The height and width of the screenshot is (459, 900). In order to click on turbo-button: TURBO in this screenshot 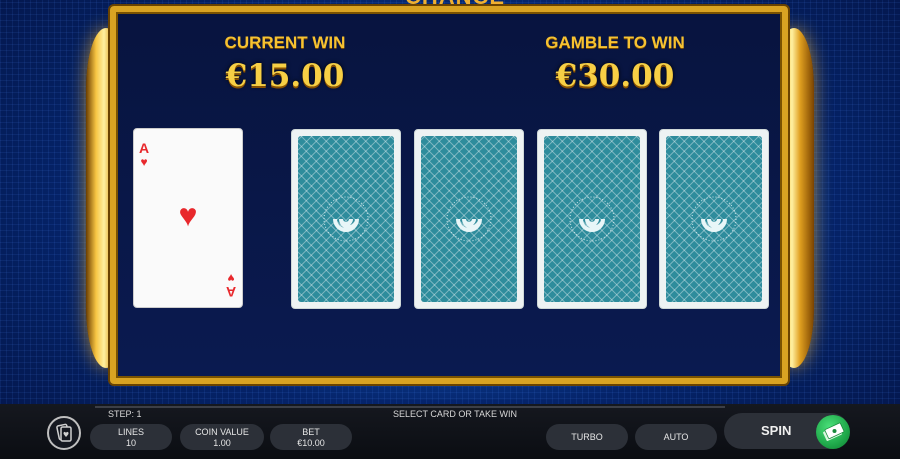, I will do `click(587, 437)`.